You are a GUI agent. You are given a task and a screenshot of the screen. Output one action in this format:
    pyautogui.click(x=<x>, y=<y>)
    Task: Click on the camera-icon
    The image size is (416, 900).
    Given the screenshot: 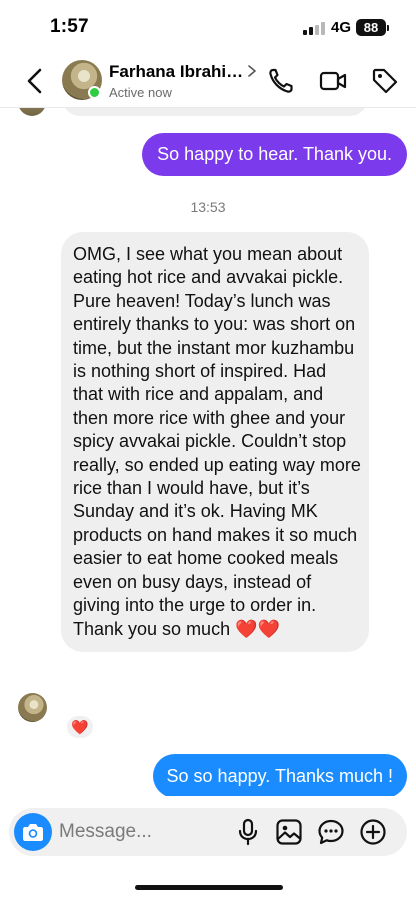 What is the action you would take?
    pyautogui.click(x=33, y=832)
    